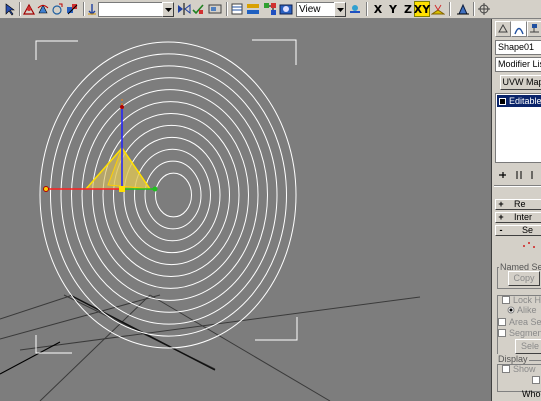  Describe the element at coordinates (10, 9) in the screenshot. I see `select-object-icon` at that location.